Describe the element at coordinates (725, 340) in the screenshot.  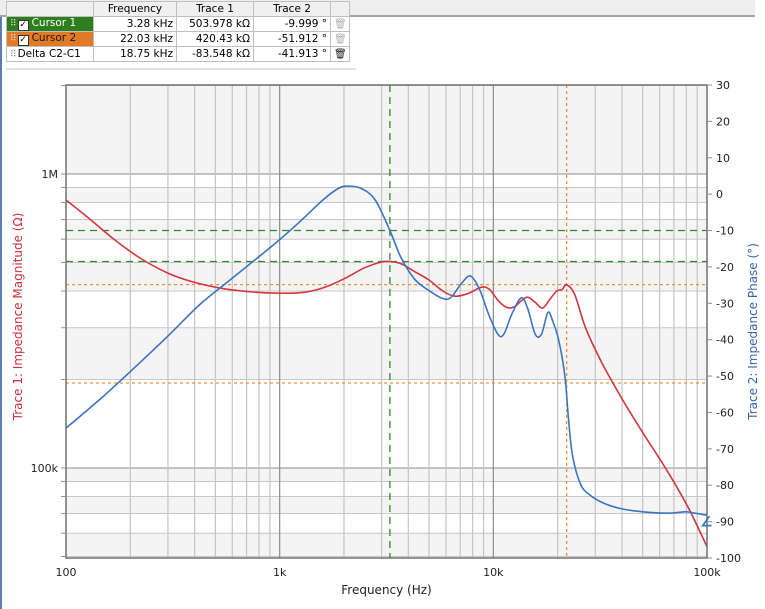
I see `right-tick-label: -40` at that location.